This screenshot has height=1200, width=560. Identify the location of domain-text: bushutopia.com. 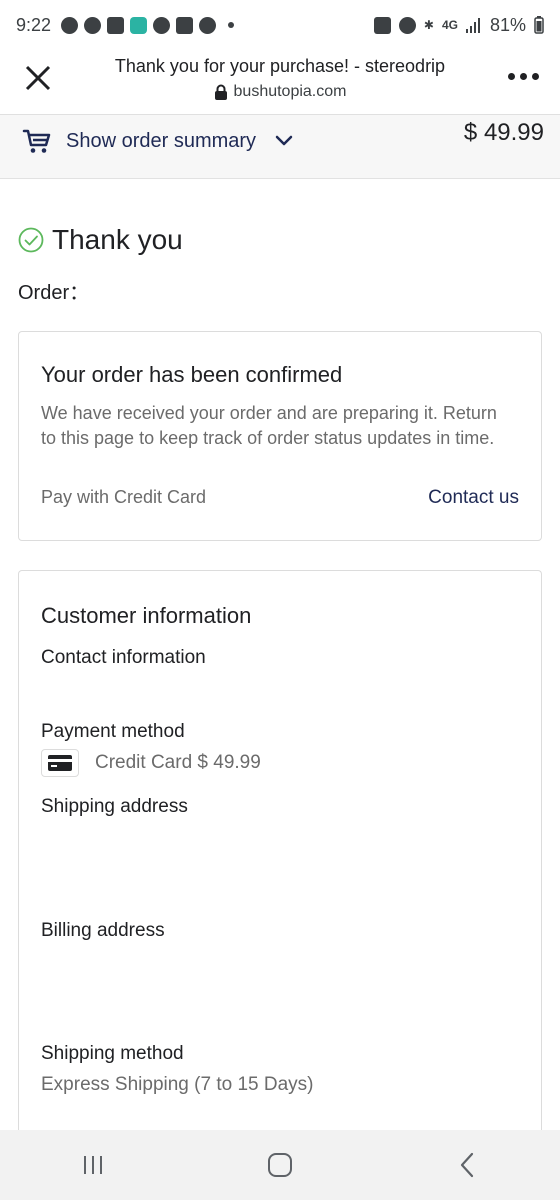
(290, 91).